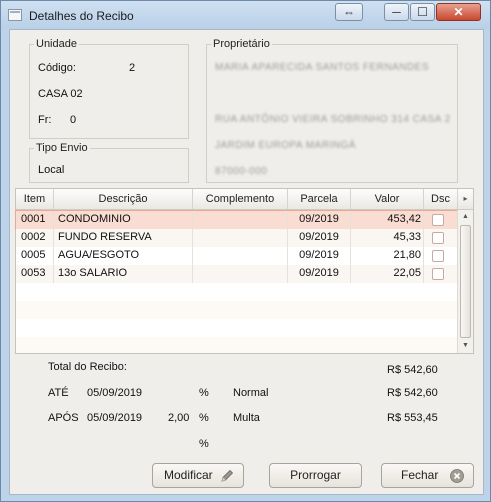 The width and height of the screenshot is (491, 502). I want to click on ate-percent-sign: %, so click(204, 393).